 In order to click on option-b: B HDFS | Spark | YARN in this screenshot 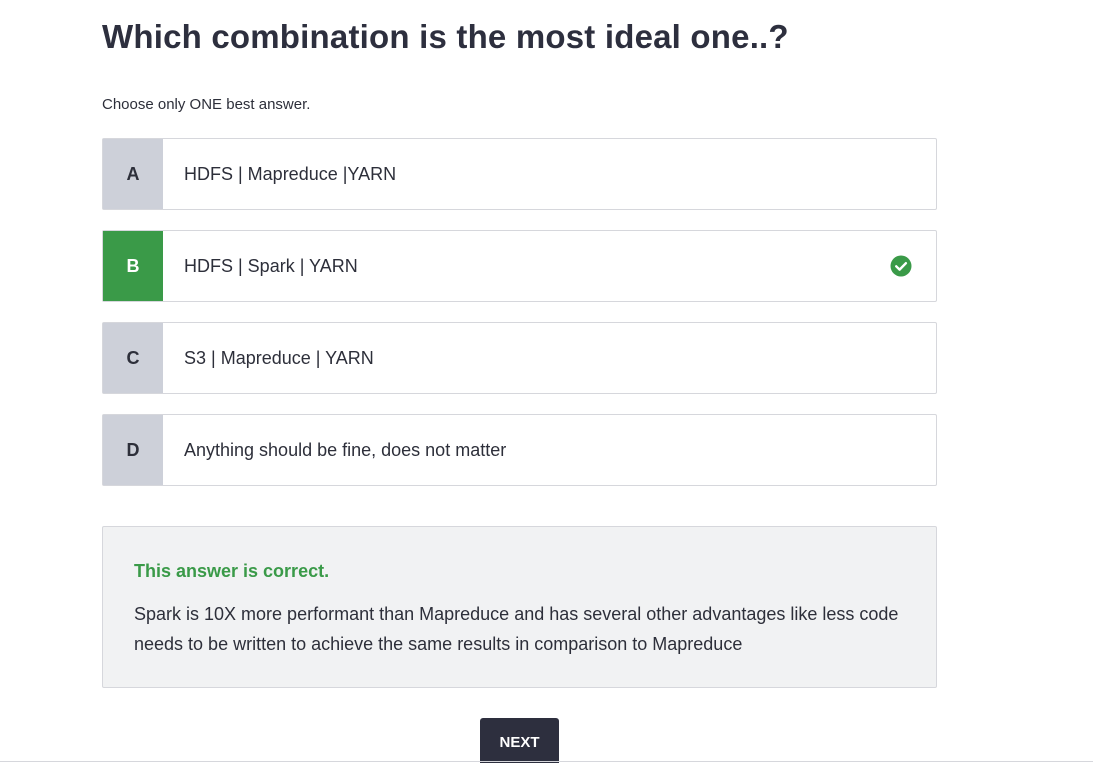, I will do `click(519, 266)`.